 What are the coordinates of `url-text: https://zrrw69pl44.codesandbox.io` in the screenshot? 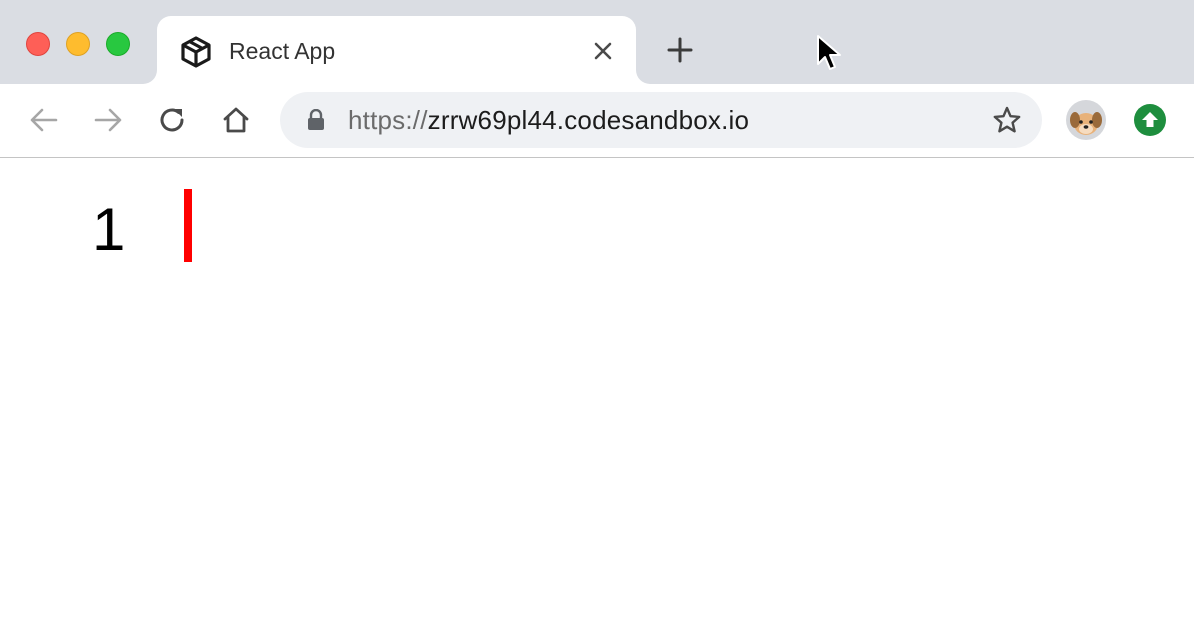 It's located at (548, 120).